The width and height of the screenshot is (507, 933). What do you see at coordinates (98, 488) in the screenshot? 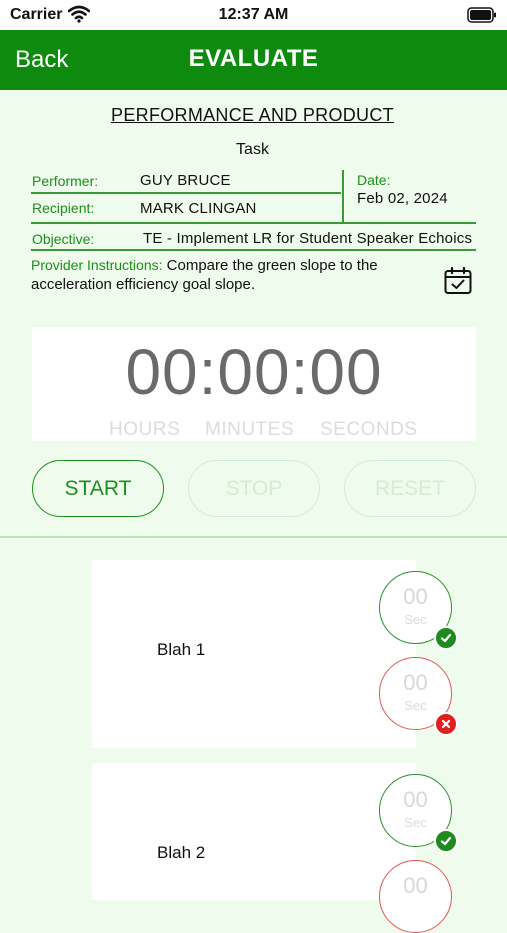
I see `start-button: START` at bounding box center [98, 488].